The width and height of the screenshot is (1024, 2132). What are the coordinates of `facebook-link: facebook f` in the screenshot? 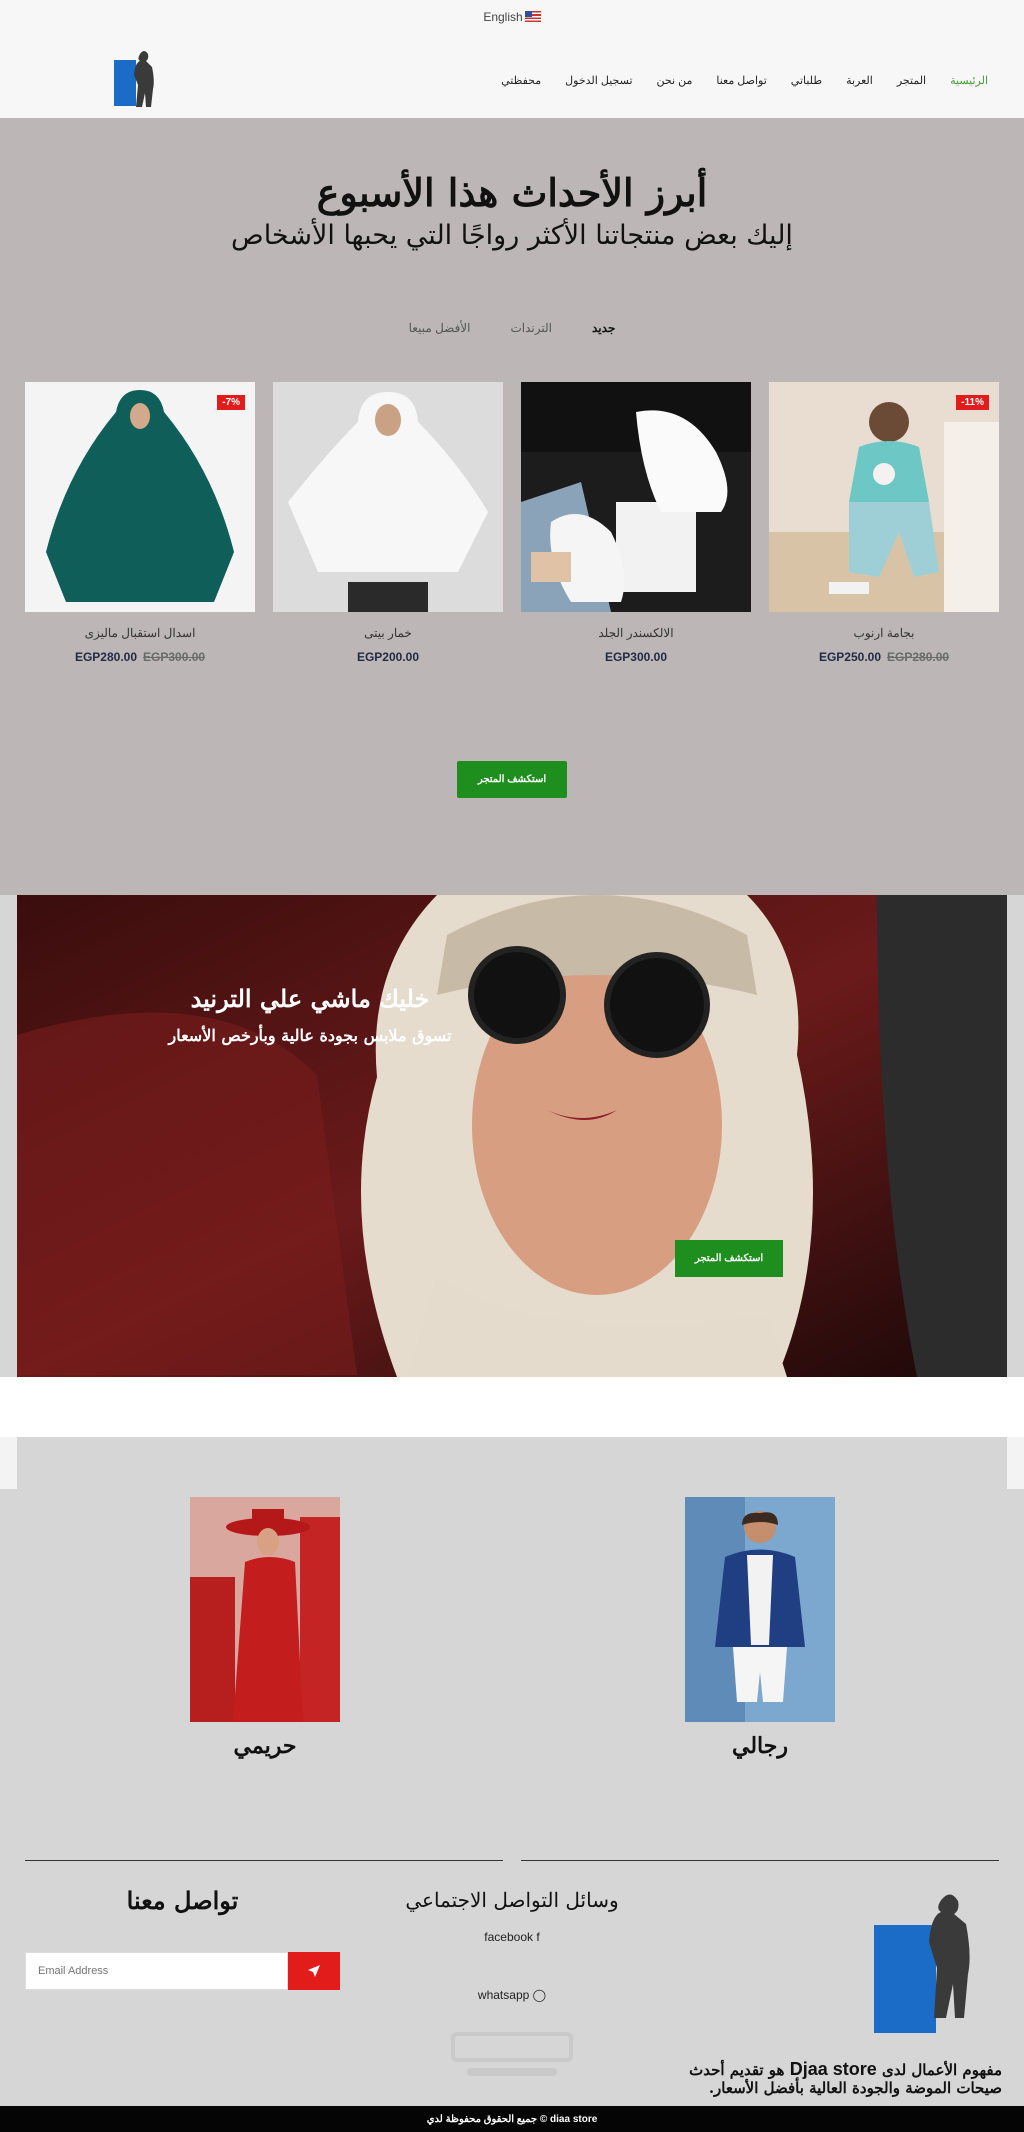 It's located at (512, 1937).